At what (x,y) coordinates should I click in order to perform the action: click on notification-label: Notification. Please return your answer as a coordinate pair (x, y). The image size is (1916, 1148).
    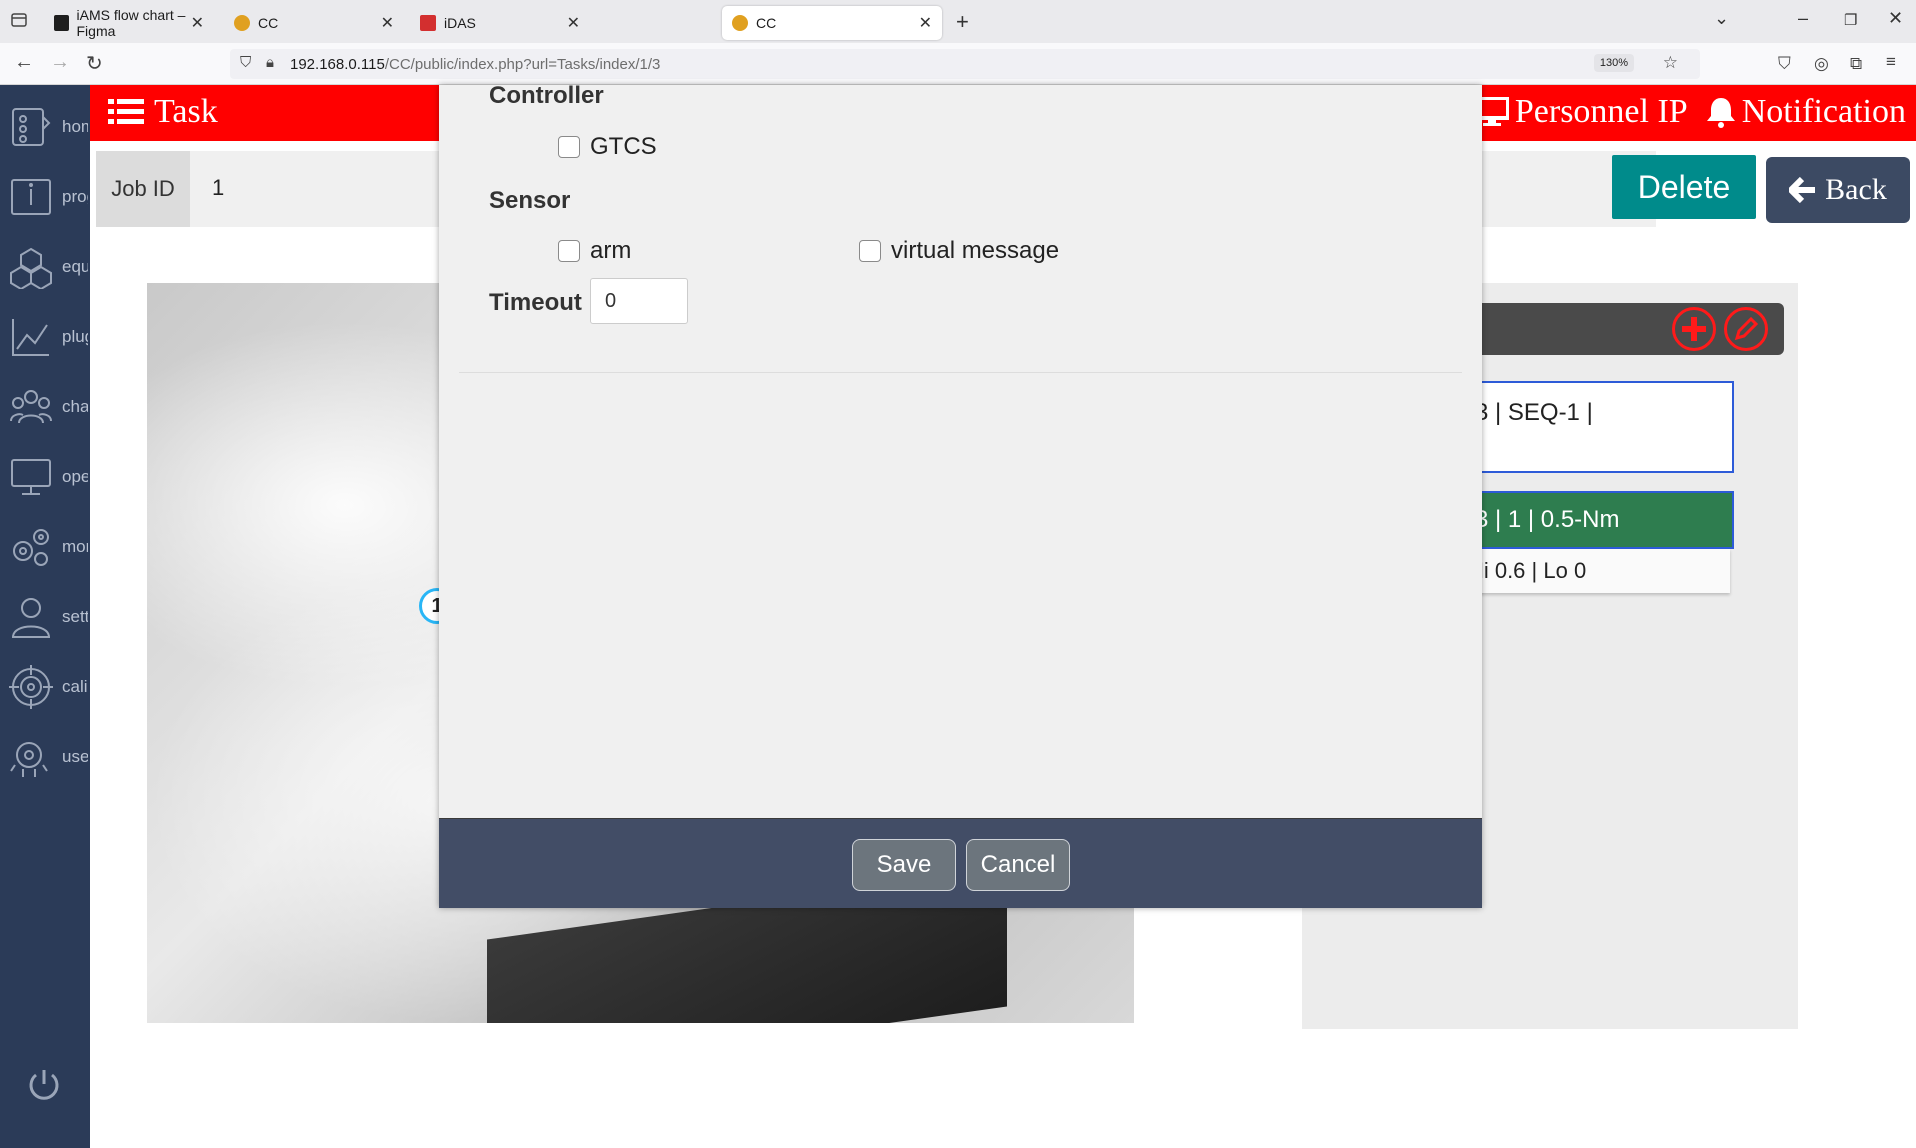
    Looking at the image, I should click on (1823, 111).